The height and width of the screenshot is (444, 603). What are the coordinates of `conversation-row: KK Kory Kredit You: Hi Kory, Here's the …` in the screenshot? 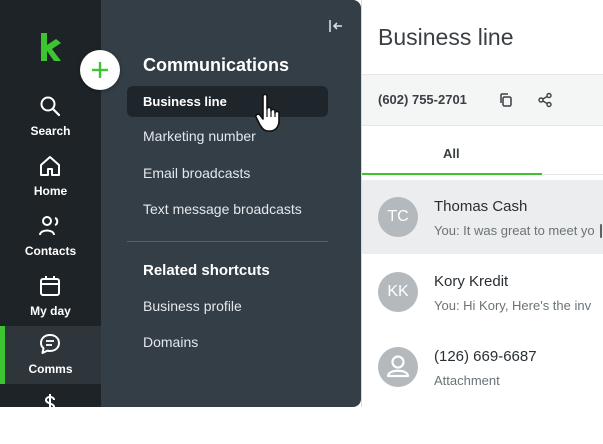 It's located at (482, 292).